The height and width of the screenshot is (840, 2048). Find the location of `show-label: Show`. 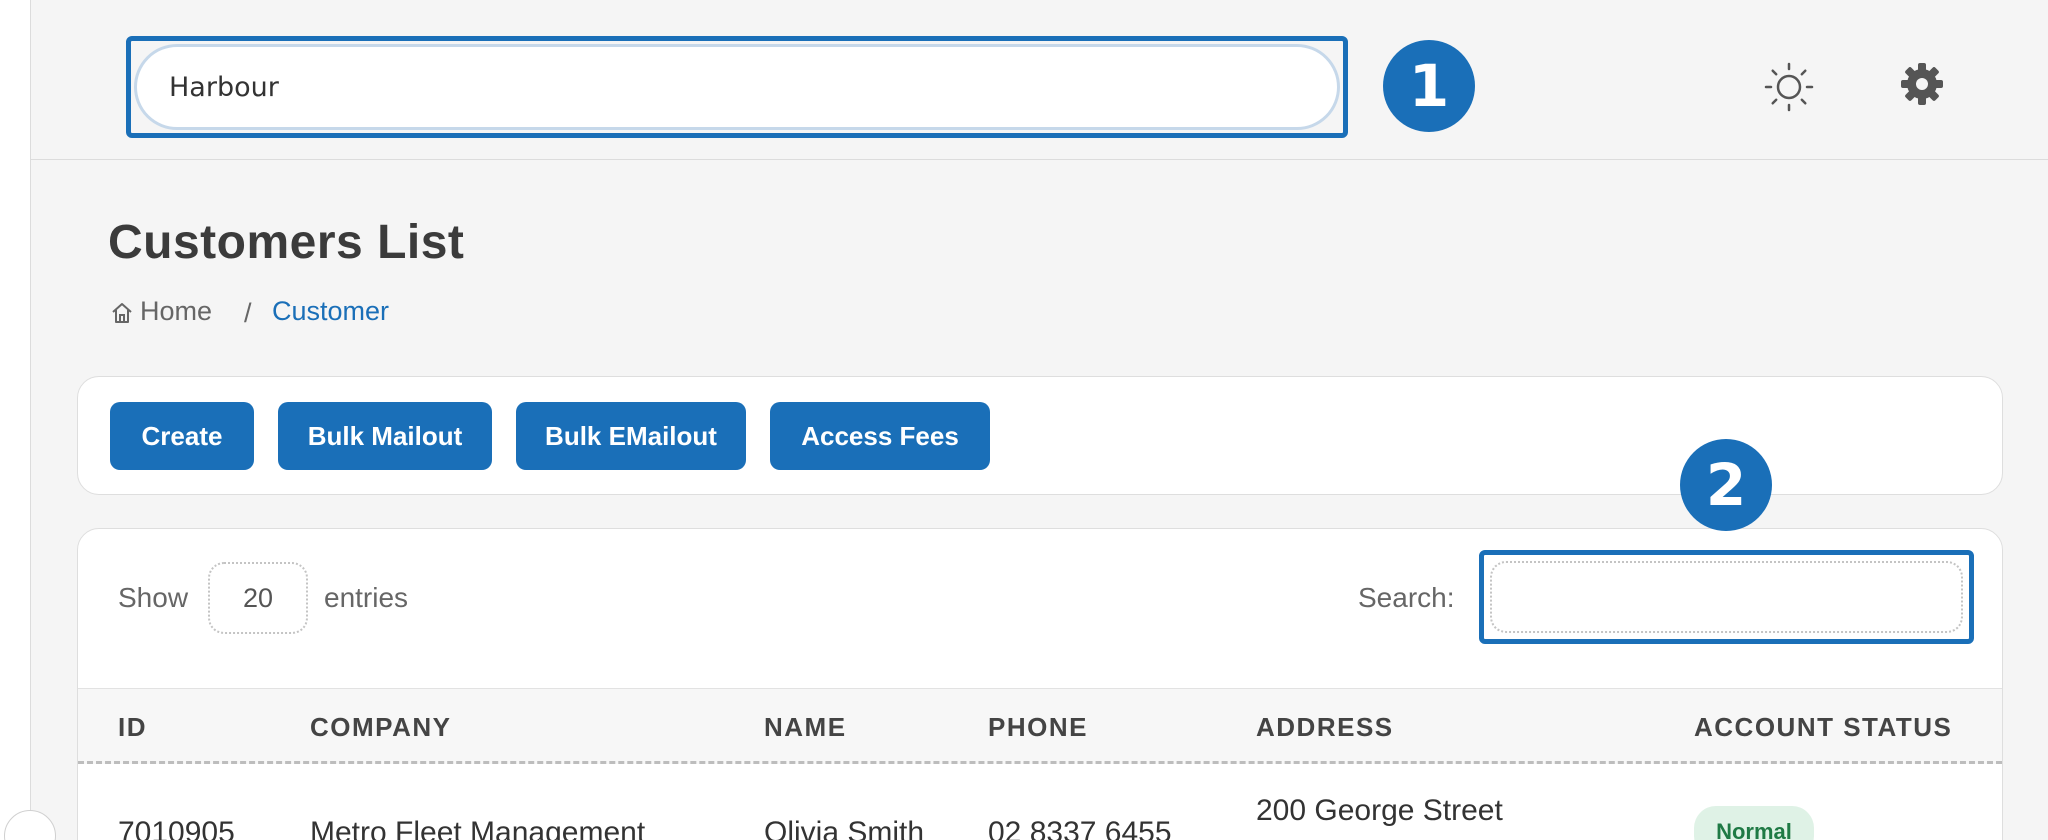

show-label: Show is located at coordinates (153, 597).